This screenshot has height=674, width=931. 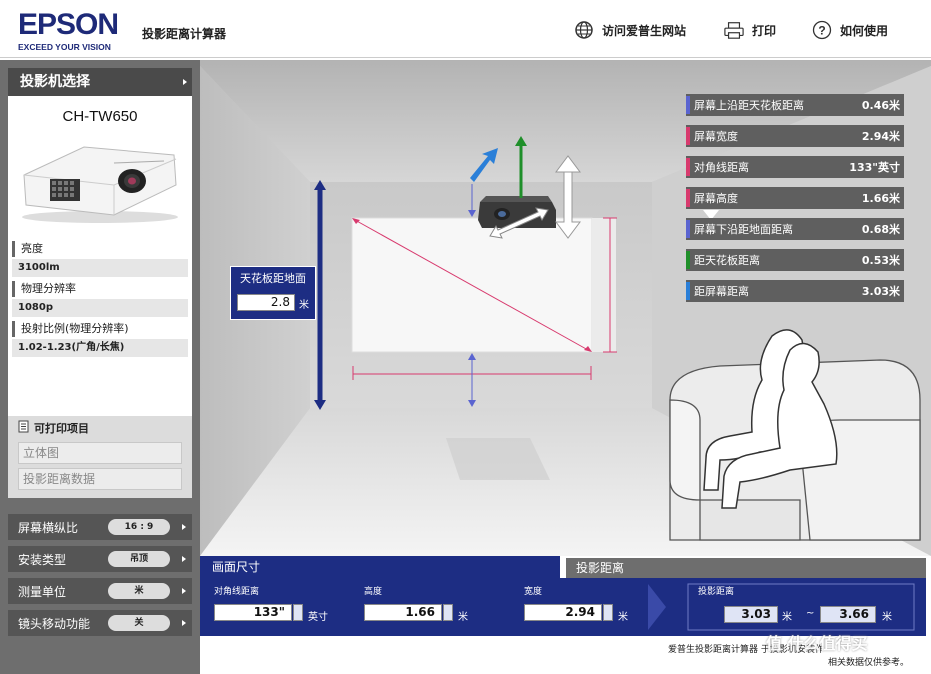 What do you see at coordinates (253, 612) in the screenshot?
I see `diagonal-input: 133"` at bounding box center [253, 612].